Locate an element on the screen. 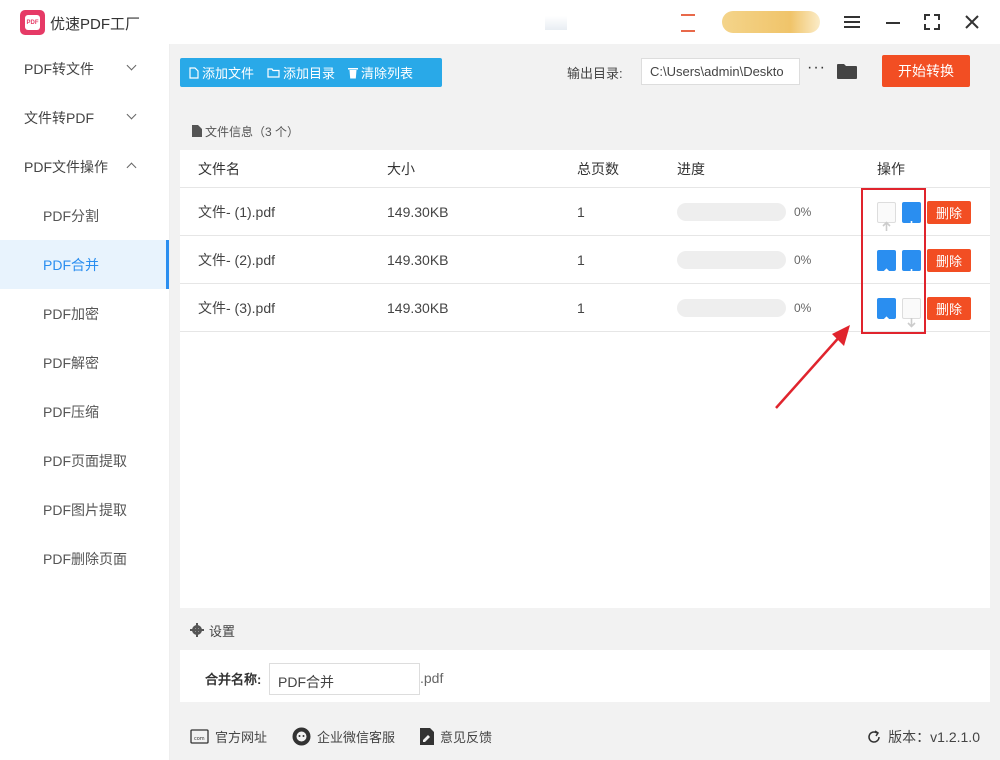 The width and height of the screenshot is (1000, 760). sidebar-group-label: PDF转文件 is located at coordinates (59, 68).